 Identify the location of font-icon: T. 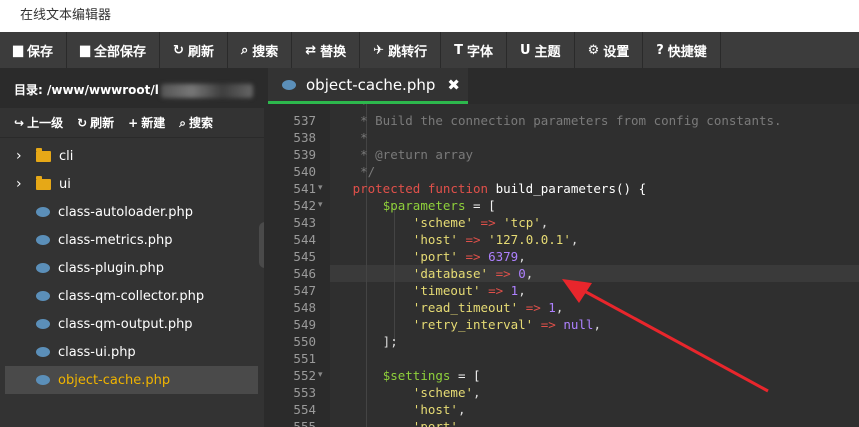
(458, 50).